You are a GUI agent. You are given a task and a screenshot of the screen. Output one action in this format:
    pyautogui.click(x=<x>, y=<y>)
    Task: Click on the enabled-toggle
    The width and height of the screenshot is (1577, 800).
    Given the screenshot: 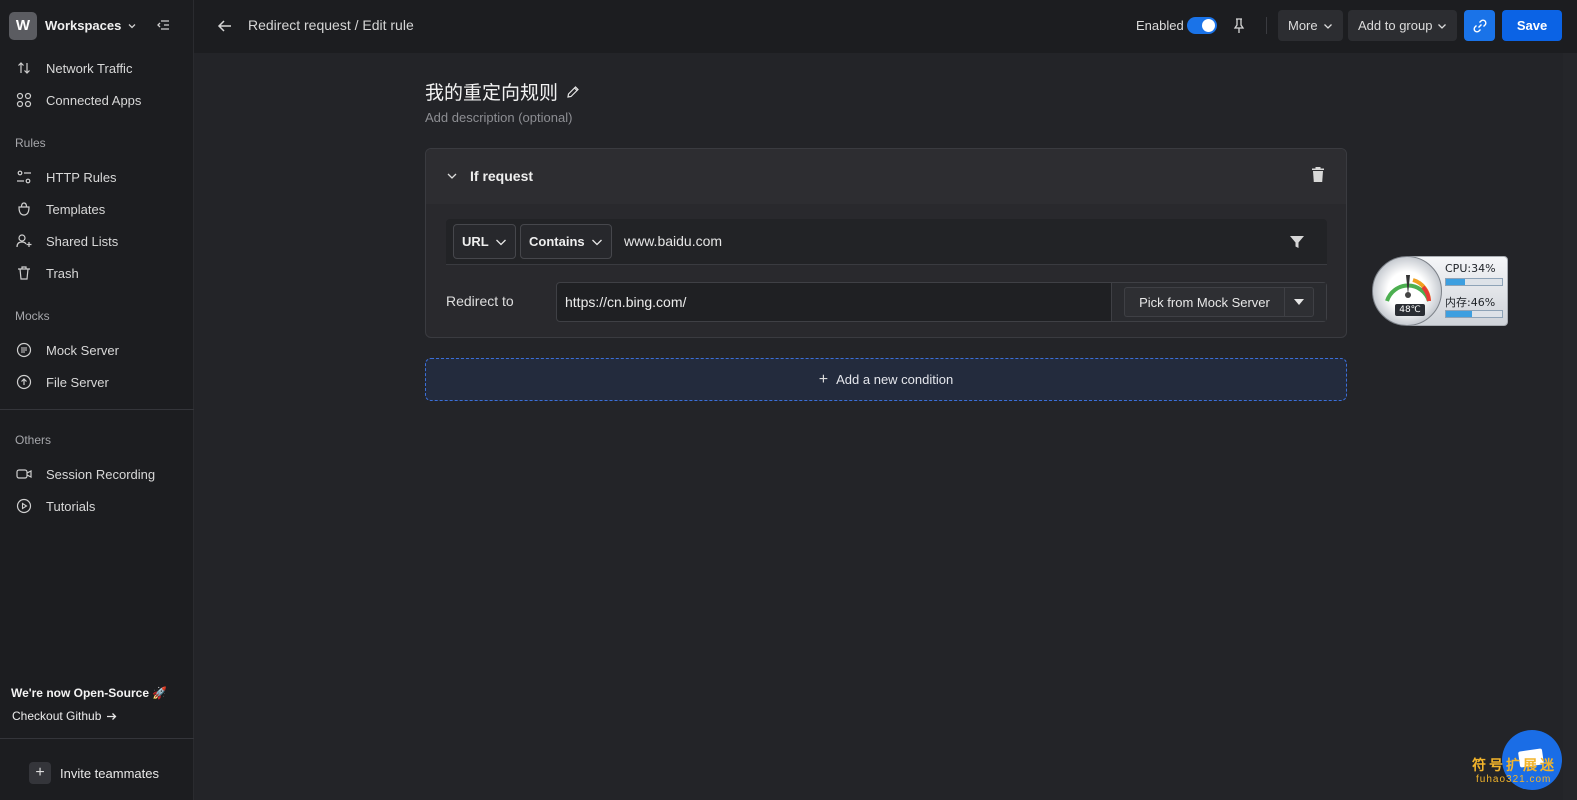 What is the action you would take?
    pyautogui.click(x=1202, y=25)
    